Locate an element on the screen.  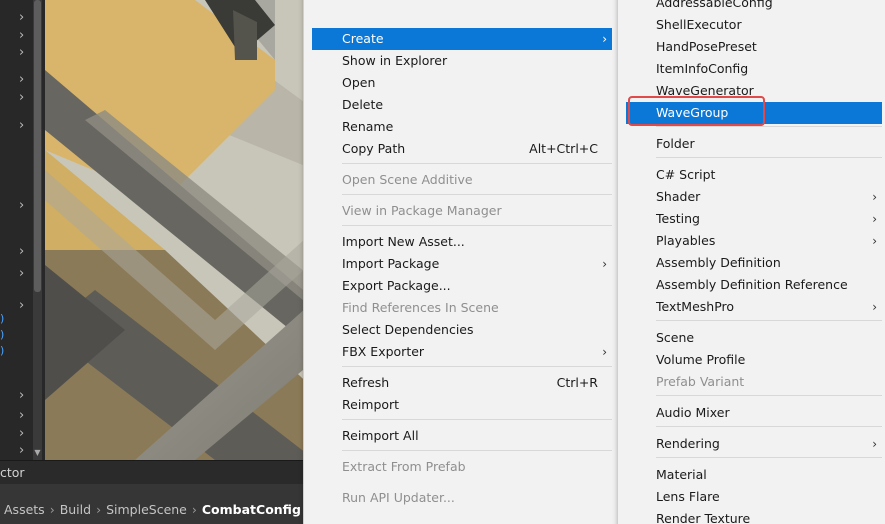
scroll-down-arrow-icon: ▼ is located at coordinates (37, 452).